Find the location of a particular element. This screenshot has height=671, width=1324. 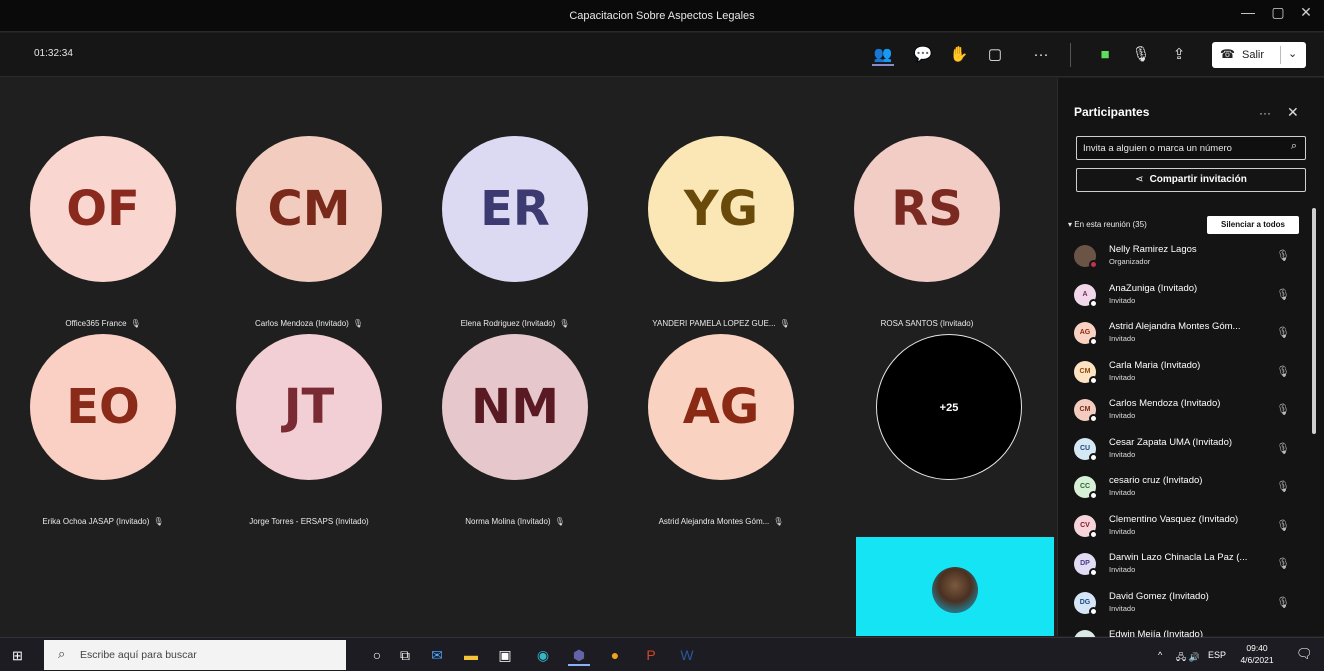

clock-time: 09:40 is located at coordinates (1257, 648).